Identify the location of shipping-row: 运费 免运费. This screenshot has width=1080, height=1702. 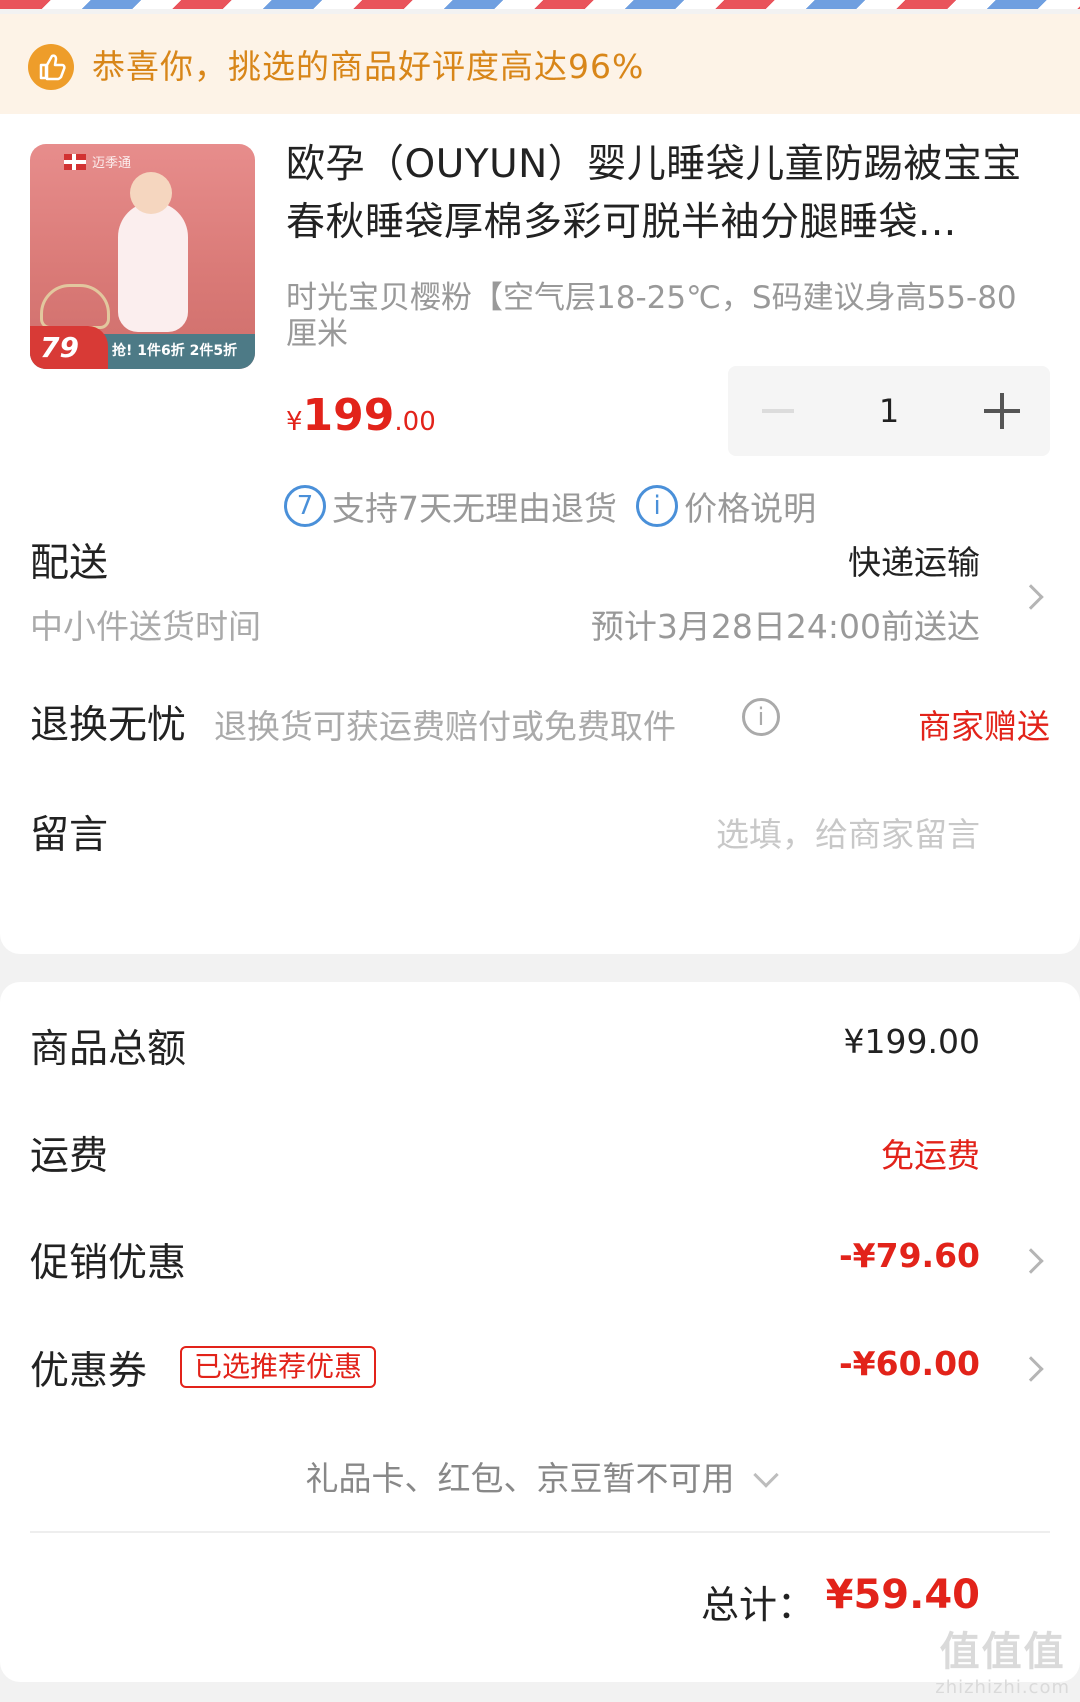
(540, 1155).